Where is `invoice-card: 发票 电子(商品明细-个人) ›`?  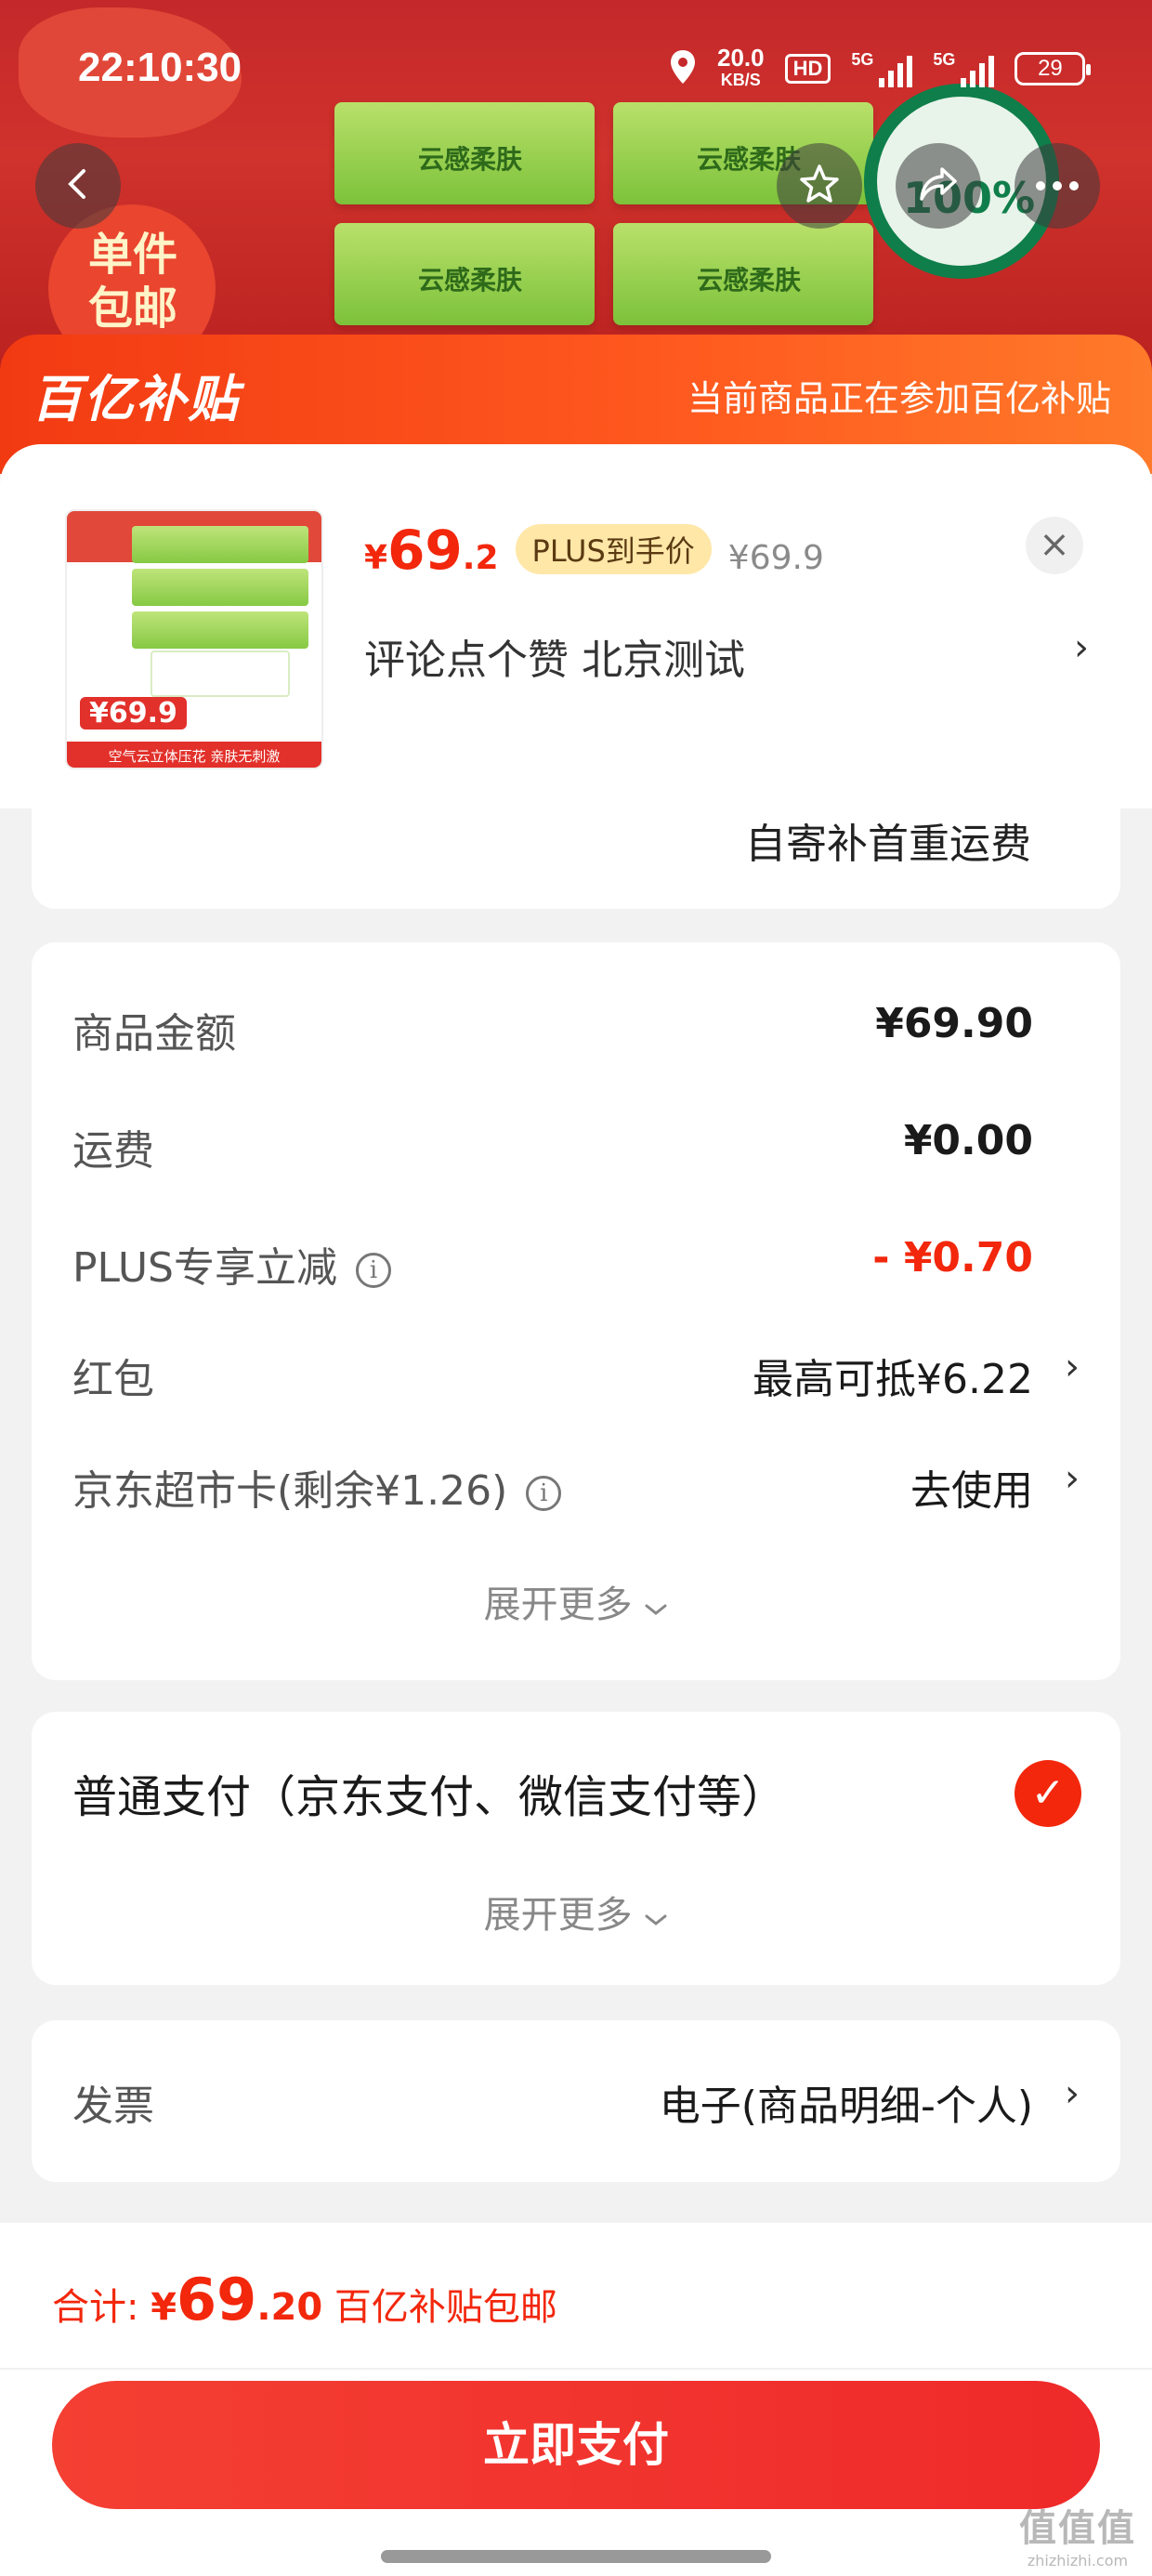 invoice-card: 发票 电子(商品明细-个人) › is located at coordinates (576, 2101).